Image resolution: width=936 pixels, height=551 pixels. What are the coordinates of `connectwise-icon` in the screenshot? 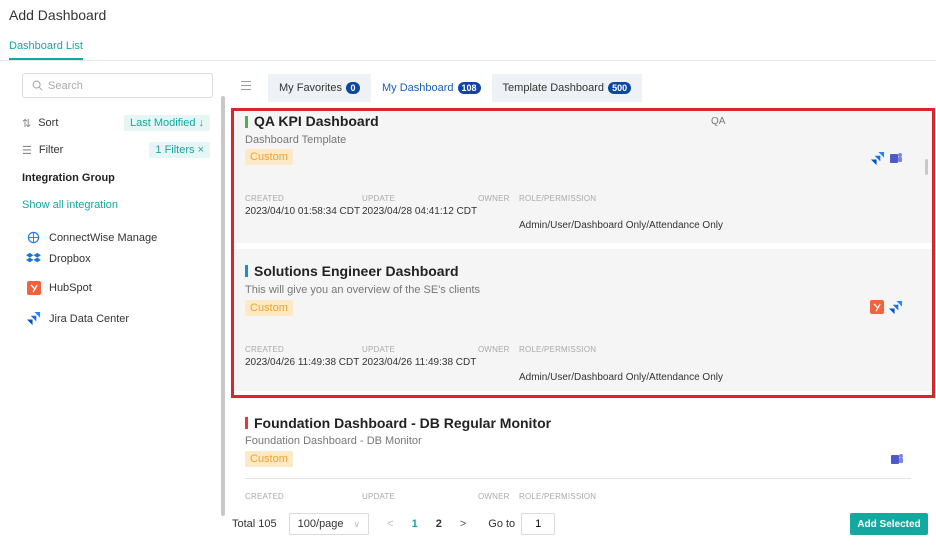 It's located at (33, 237).